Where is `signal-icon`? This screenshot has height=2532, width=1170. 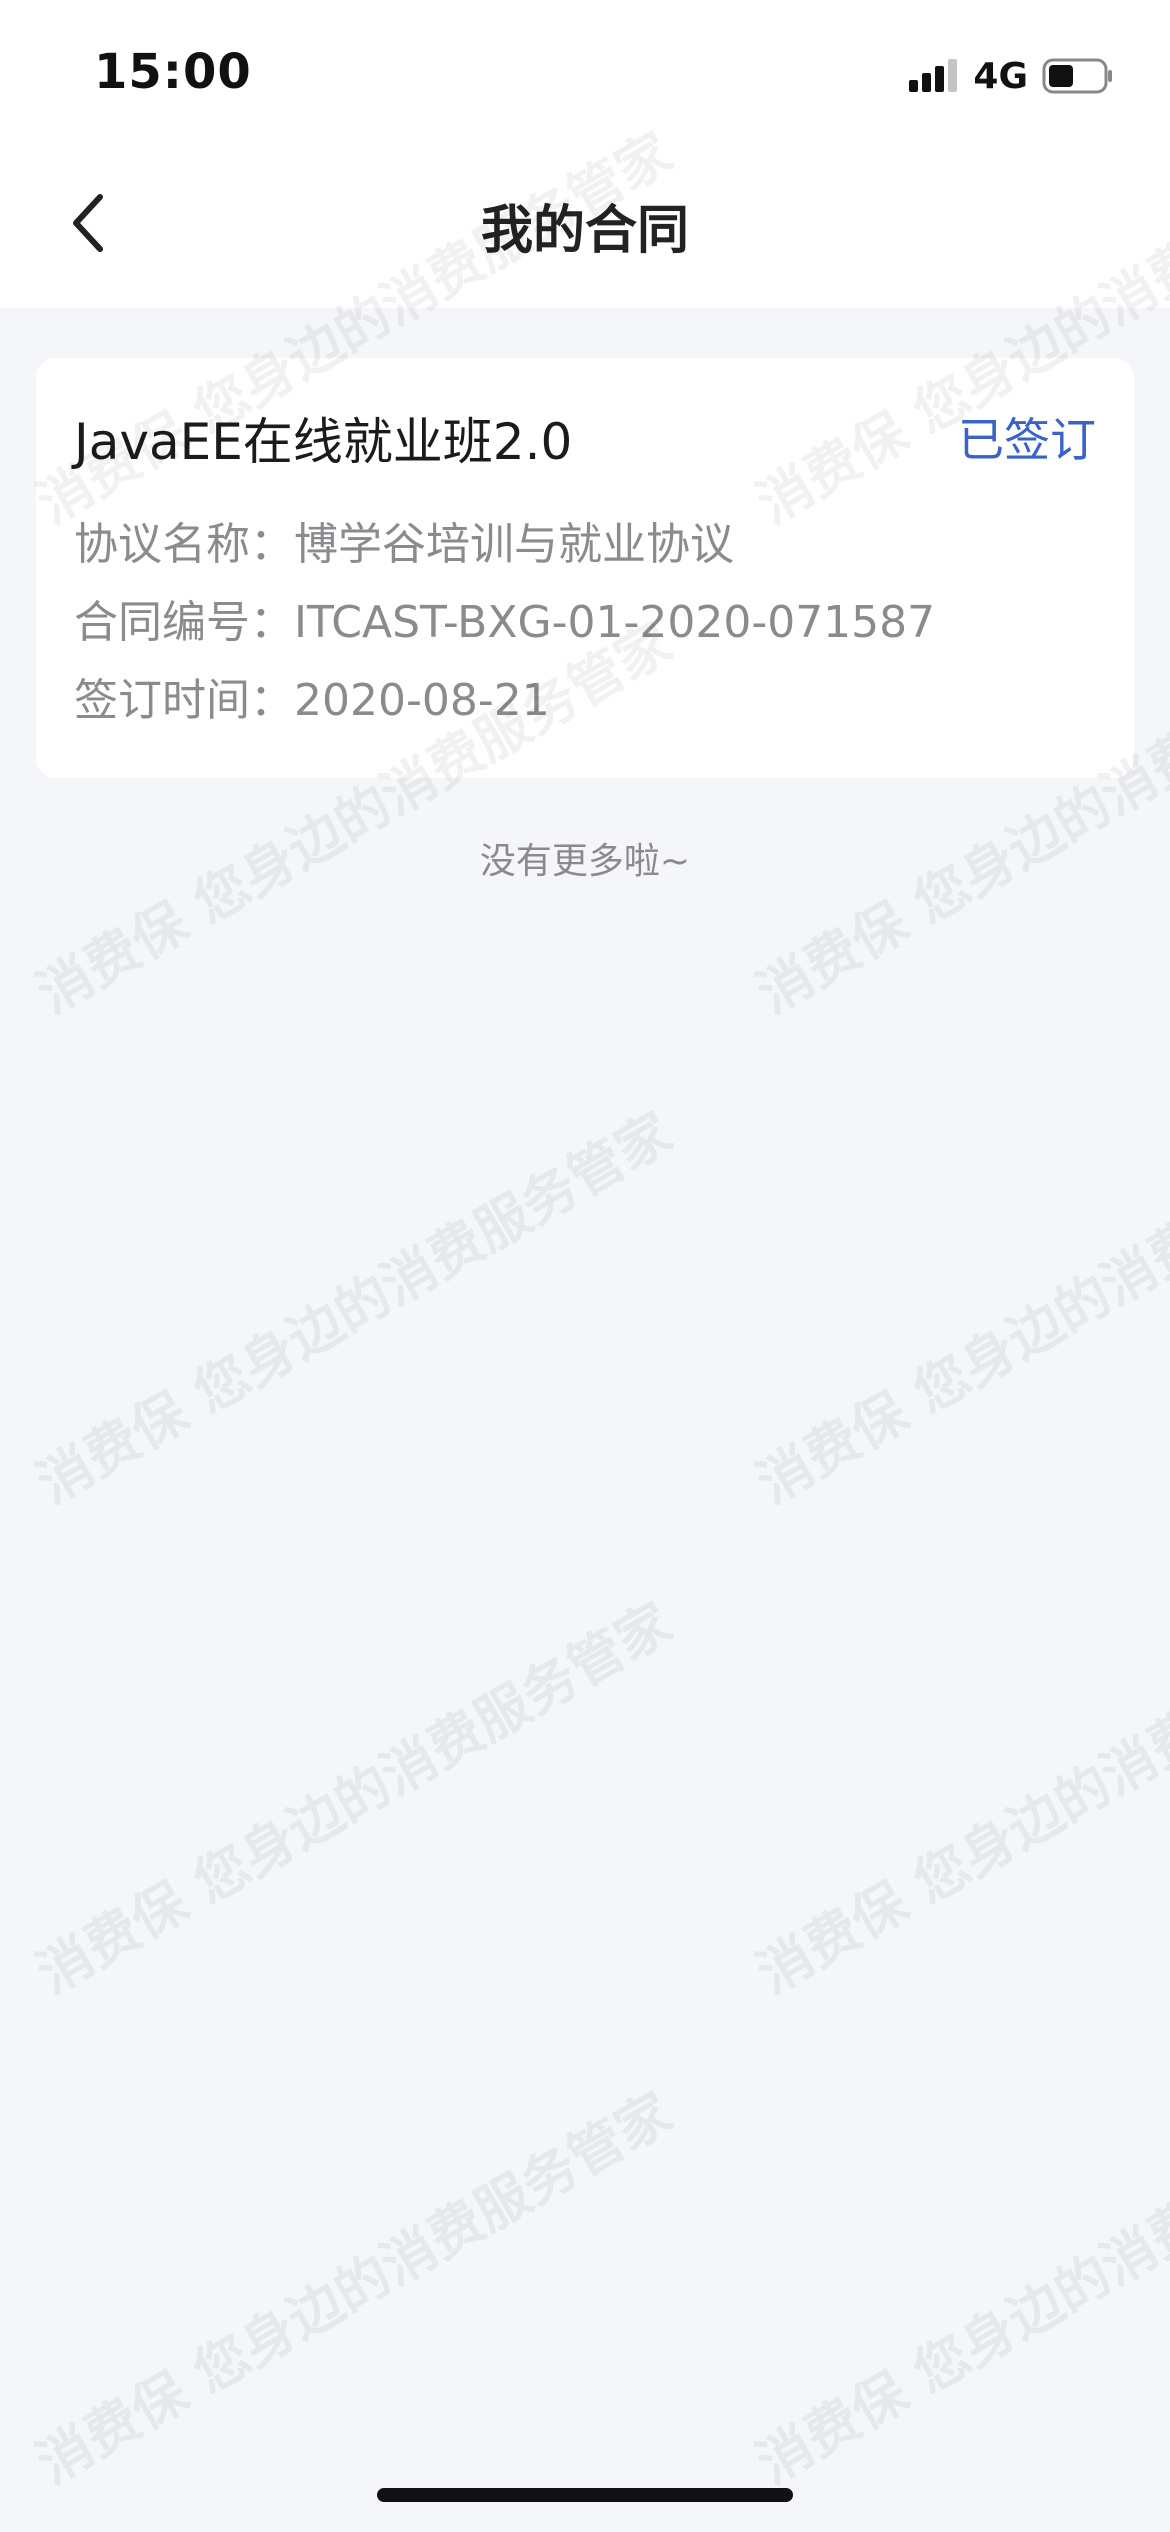 signal-icon is located at coordinates (933, 75).